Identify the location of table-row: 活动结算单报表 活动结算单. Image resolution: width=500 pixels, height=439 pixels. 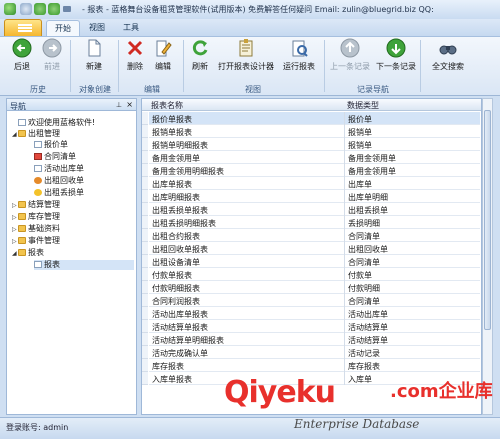
(314, 326).